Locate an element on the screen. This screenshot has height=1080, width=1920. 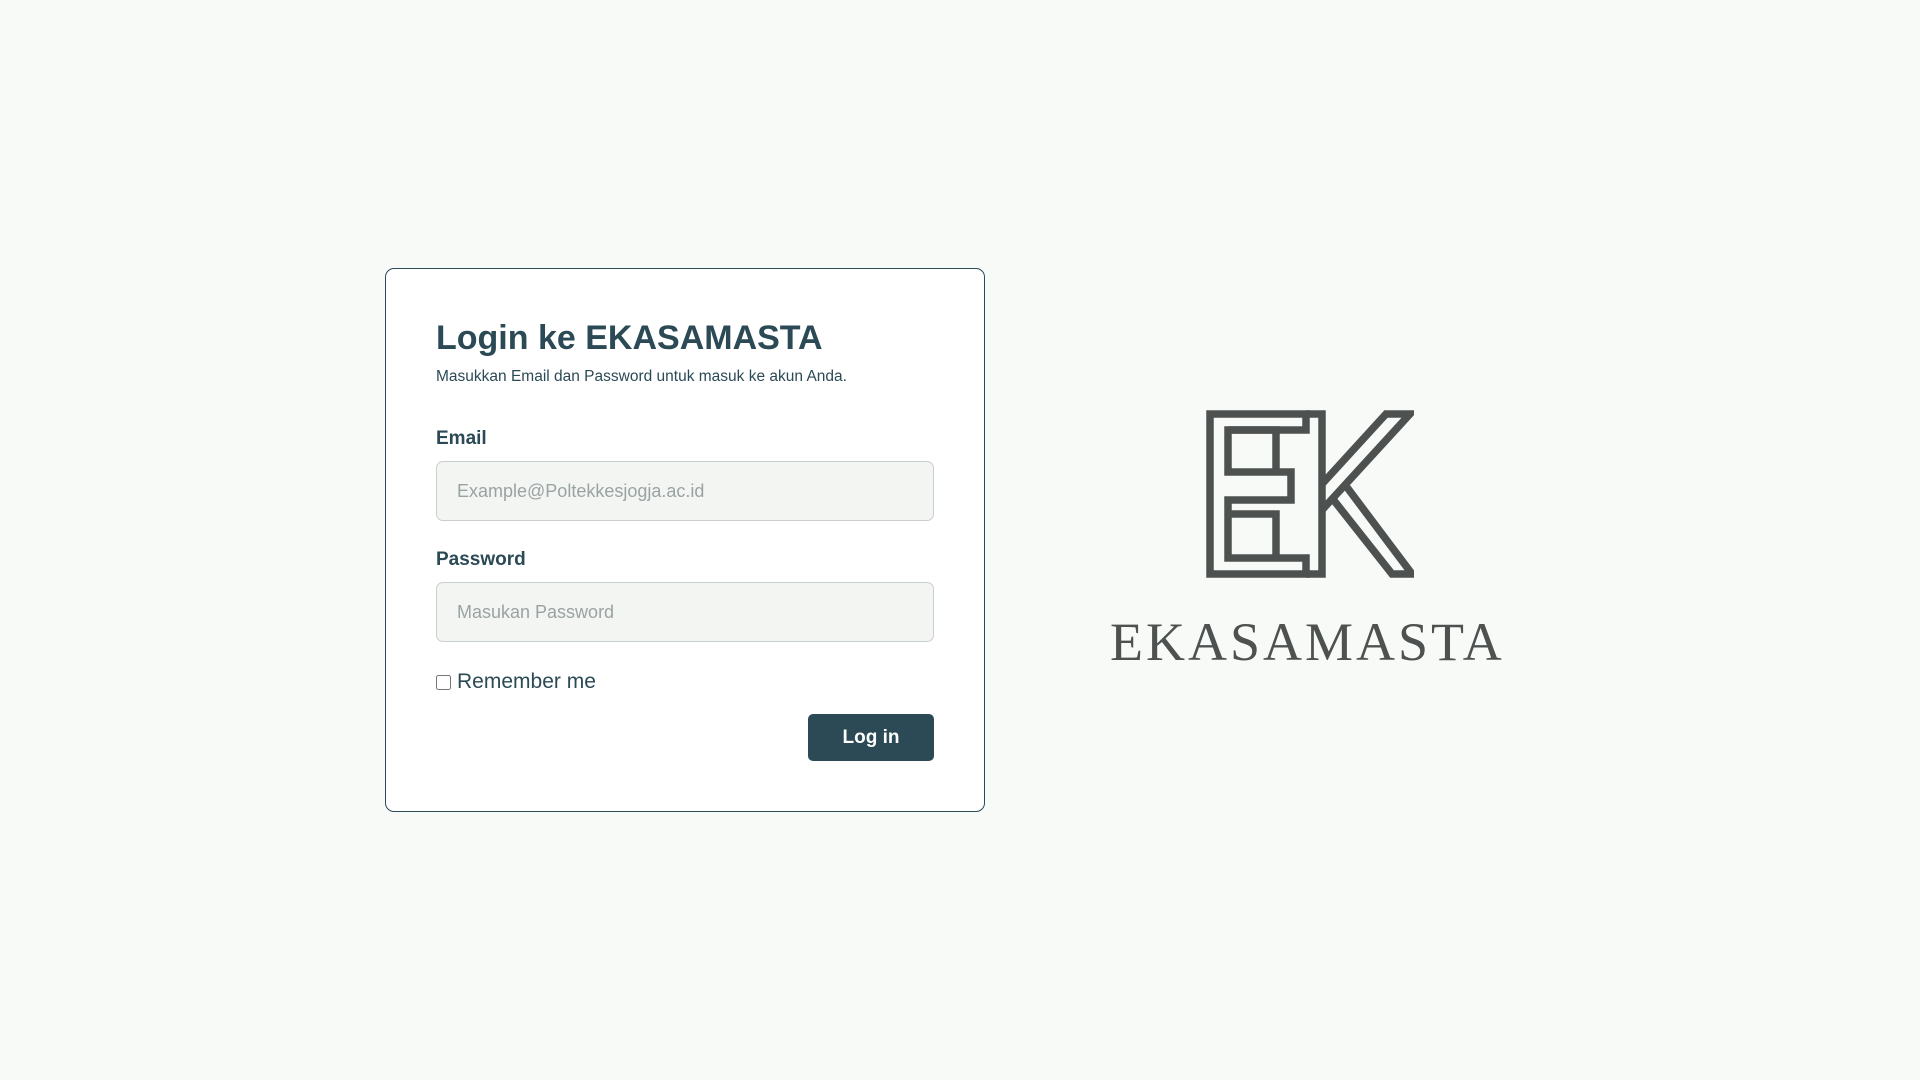
brand-name: EKASAMASTA is located at coordinates (1307, 642).